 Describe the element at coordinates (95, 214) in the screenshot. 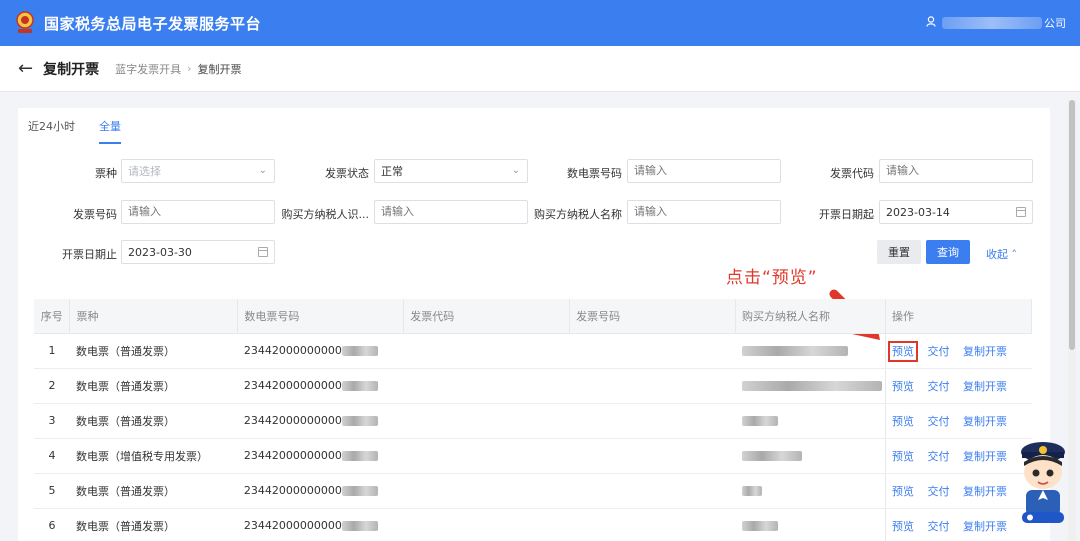

I see `invoice-no-label: 发票号码` at that location.